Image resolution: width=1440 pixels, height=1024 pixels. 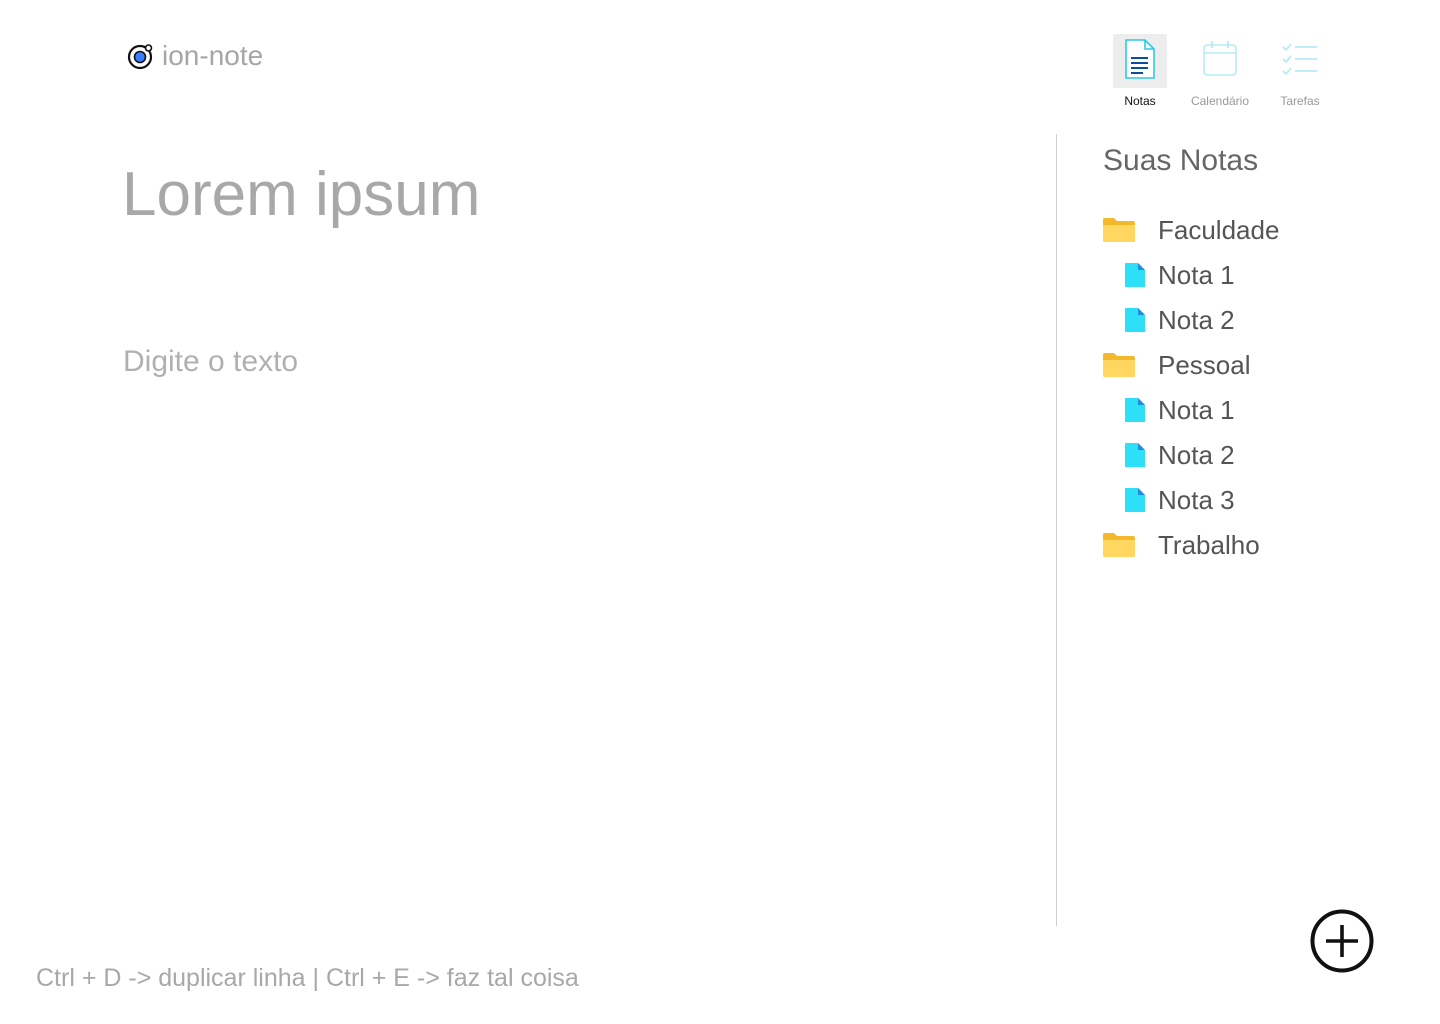 What do you see at coordinates (1209, 544) in the screenshot?
I see `tree-item-label: Trabalho` at bounding box center [1209, 544].